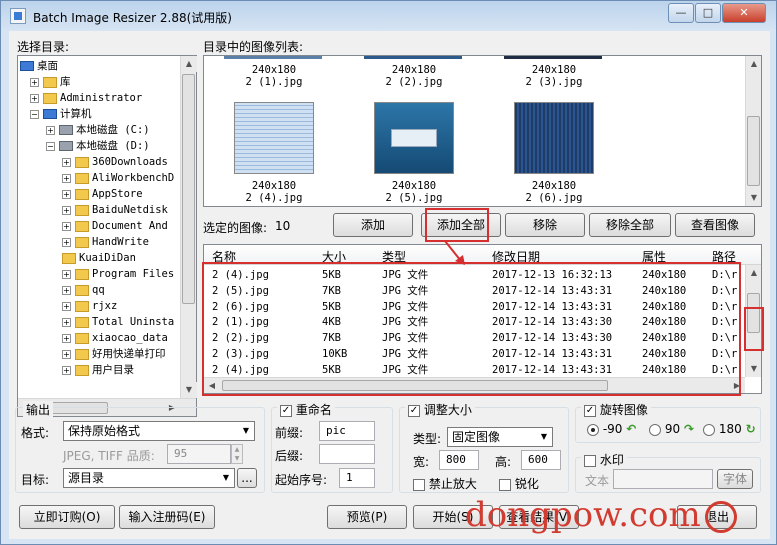 This screenshot has height=545, width=777. I want to click on sharpen-checkbox, so click(505, 484).